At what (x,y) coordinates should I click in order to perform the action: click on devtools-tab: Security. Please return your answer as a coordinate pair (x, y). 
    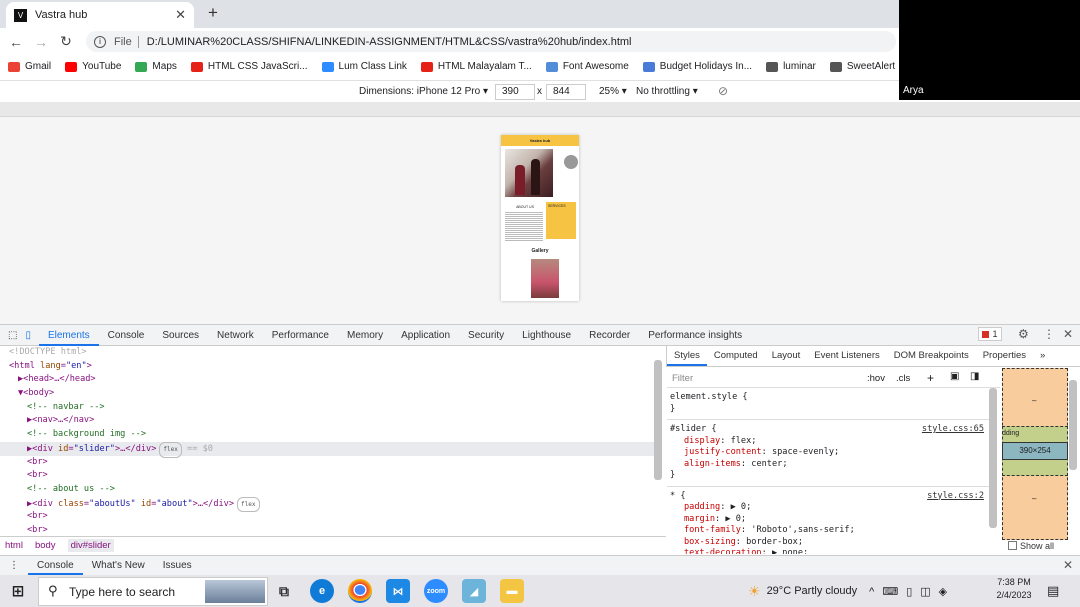
    Looking at the image, I should click on (486, 335).